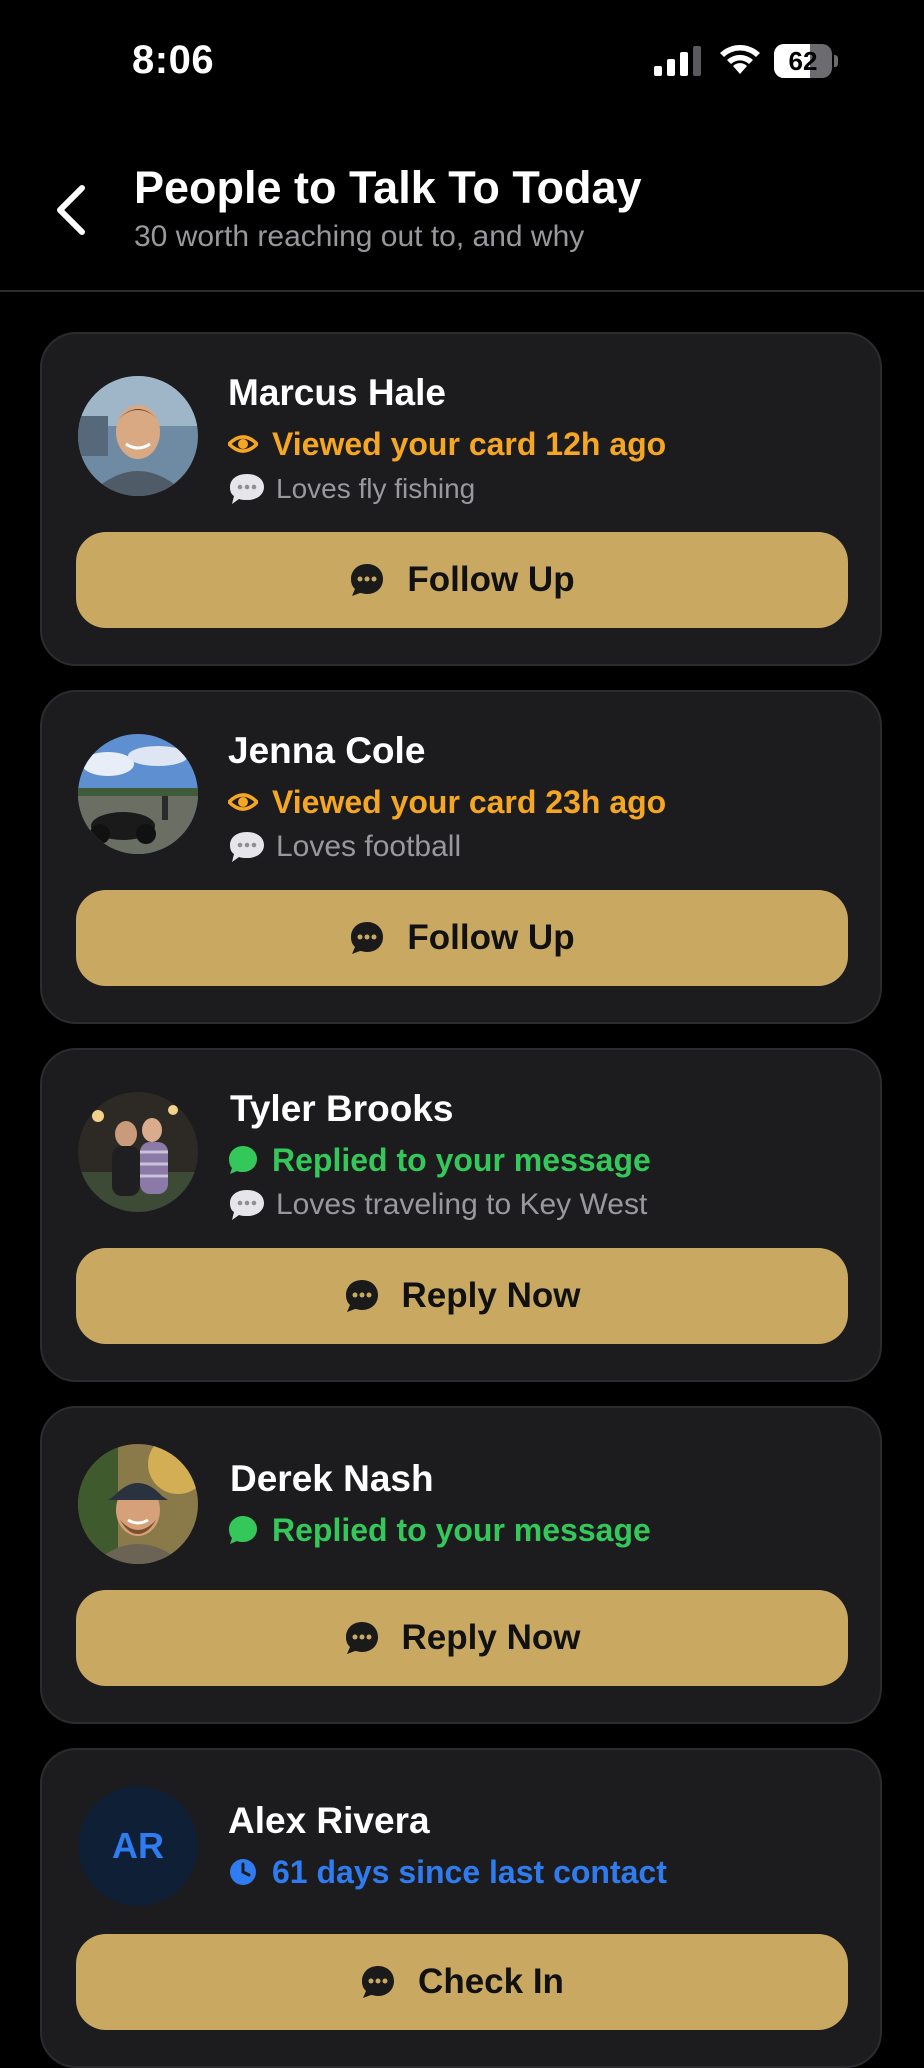 Image resolution: width=924 pixels, height=2068 pixels. Describe the element at coordinates (462, 55) in the screenshot. I see `status-bar: 8:06 62` at that location.